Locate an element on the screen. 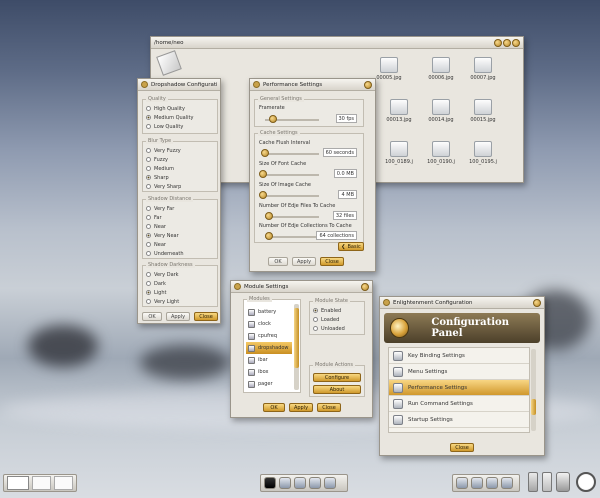 Image resolution: width=600 pixels, height=498 pixels. config-item: Performance Settings is located at coordinates (459, 388).